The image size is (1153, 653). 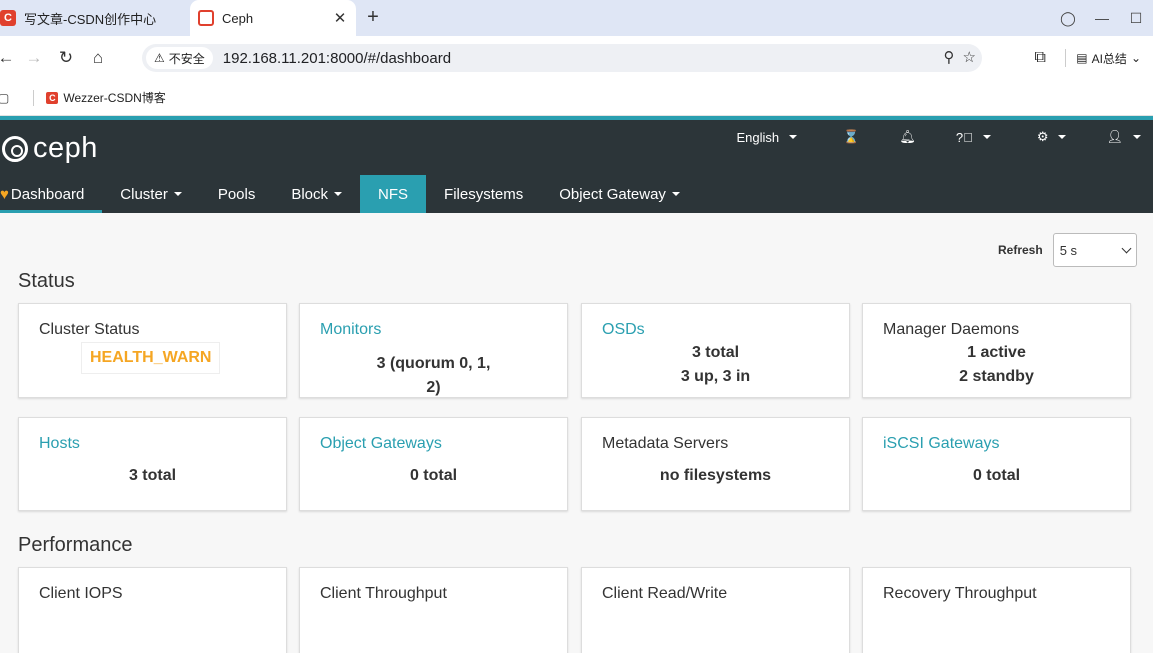 I want to click on object-gateways-card: Object Gateways 0 total, so click(x=433, y=464).